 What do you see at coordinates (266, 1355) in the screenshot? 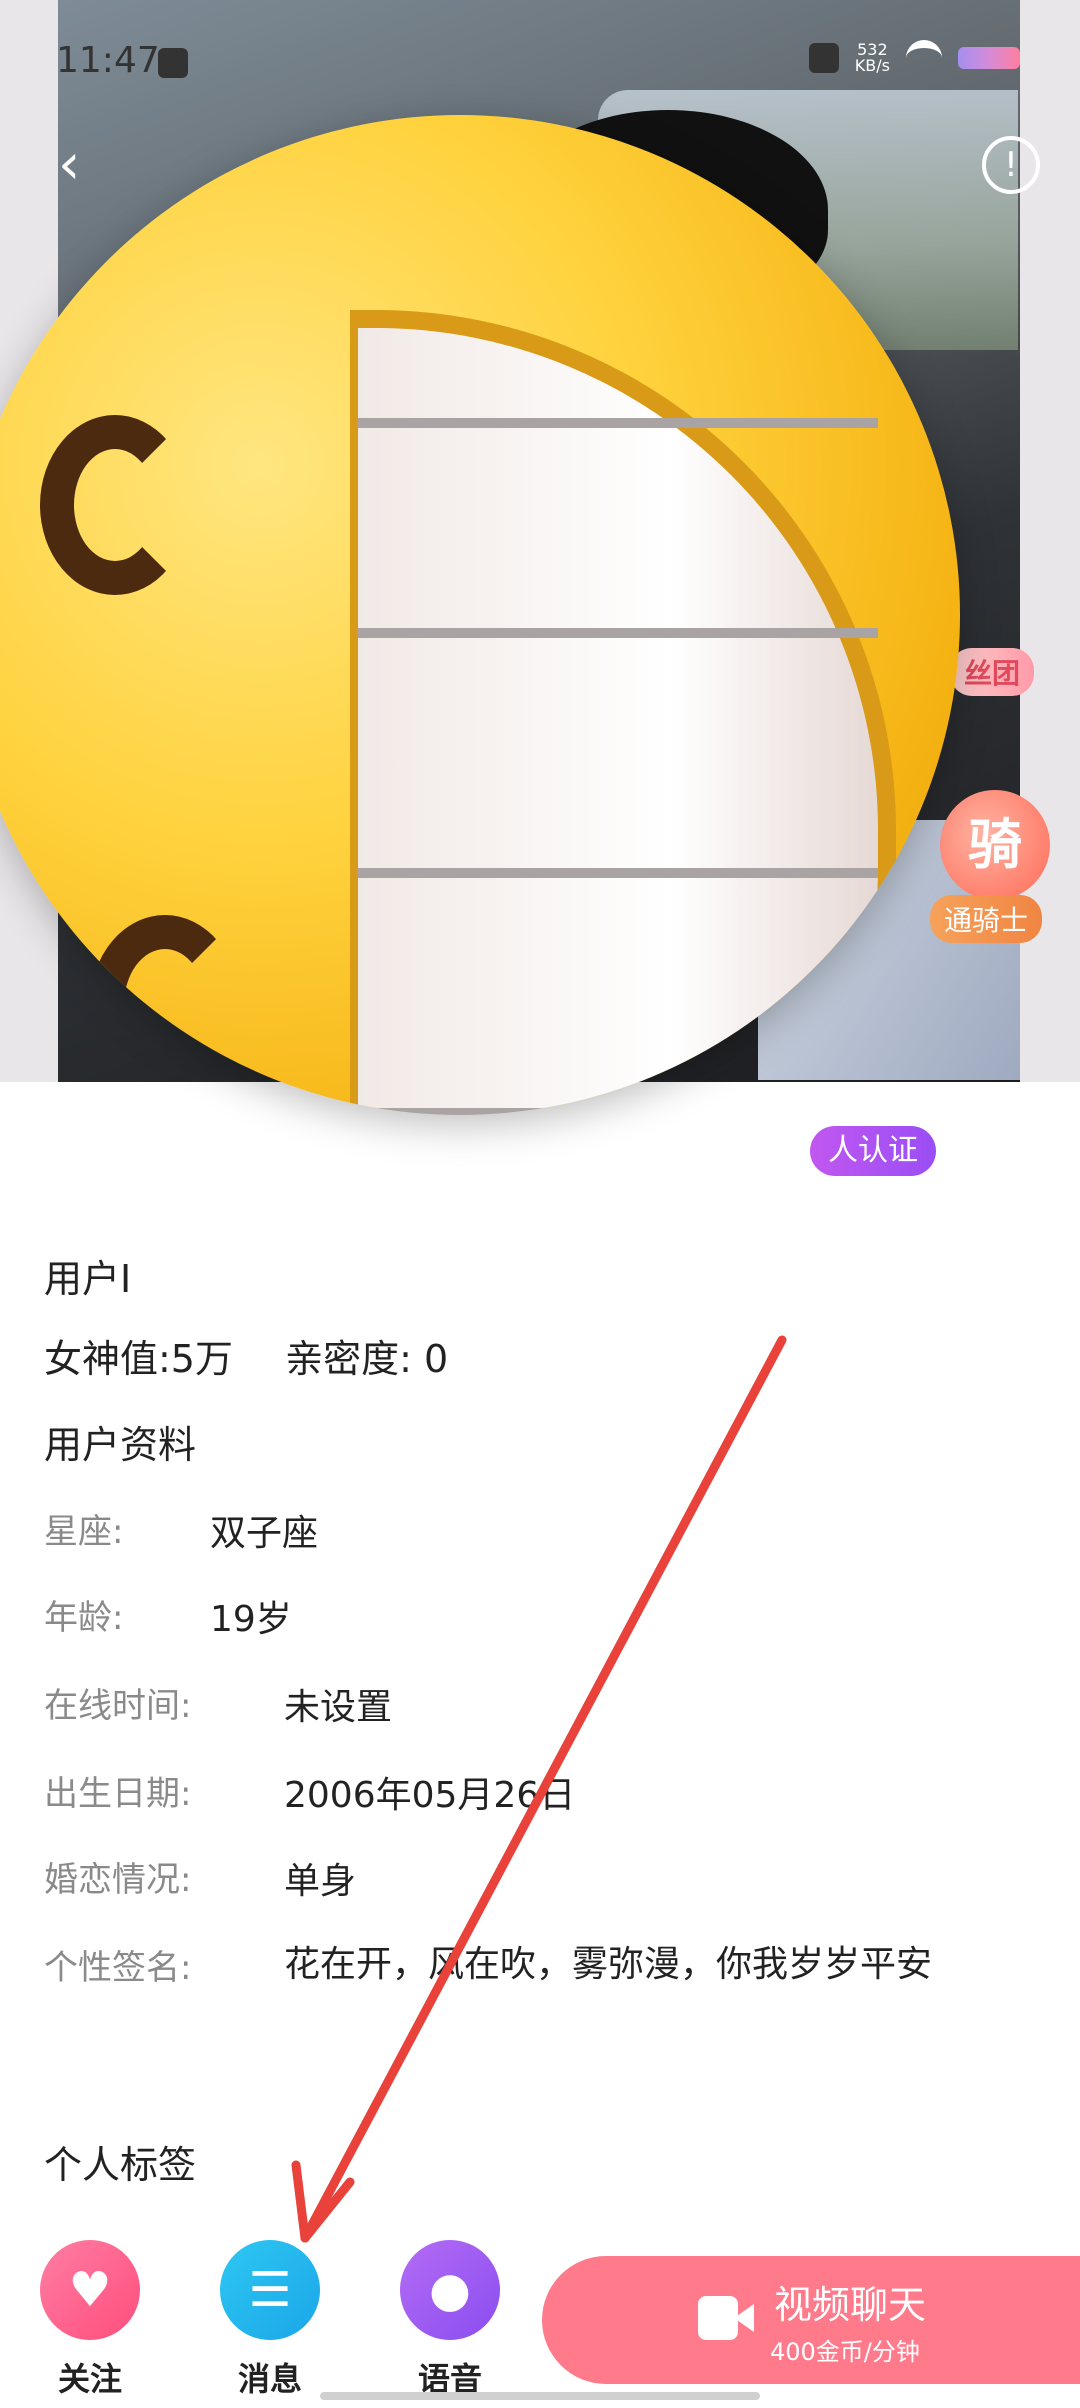
I see `stats-row: 女神值:5万 亲密度: 0` at bounding box center [266, 1355].